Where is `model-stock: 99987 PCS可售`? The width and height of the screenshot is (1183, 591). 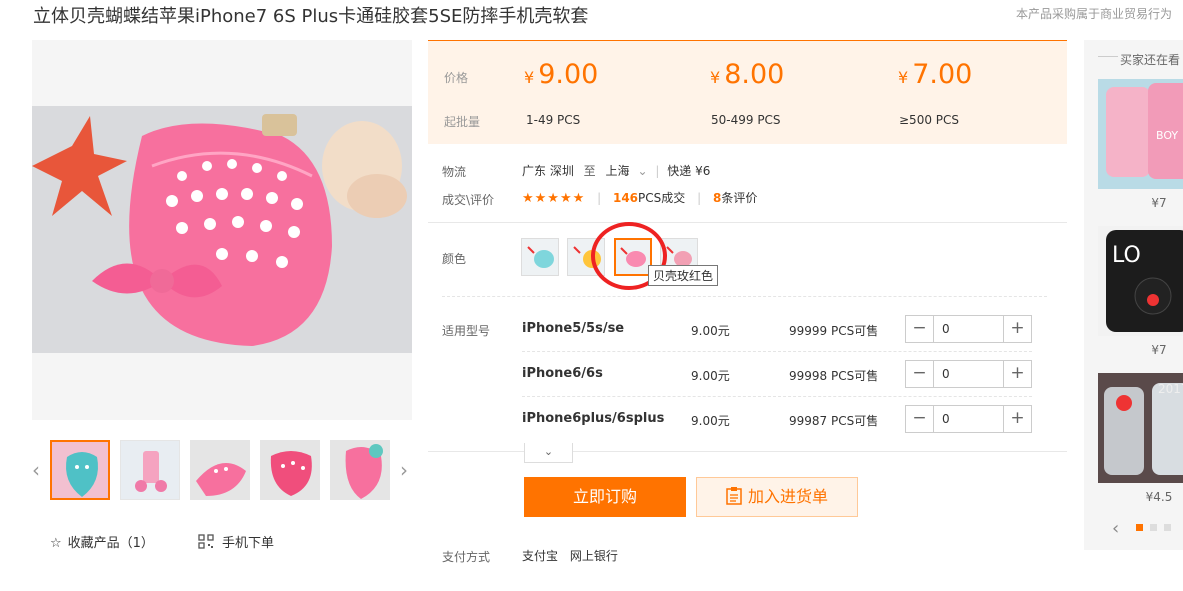
model-stock: 99987 PCS可售 is located at coordinates (834, 421).